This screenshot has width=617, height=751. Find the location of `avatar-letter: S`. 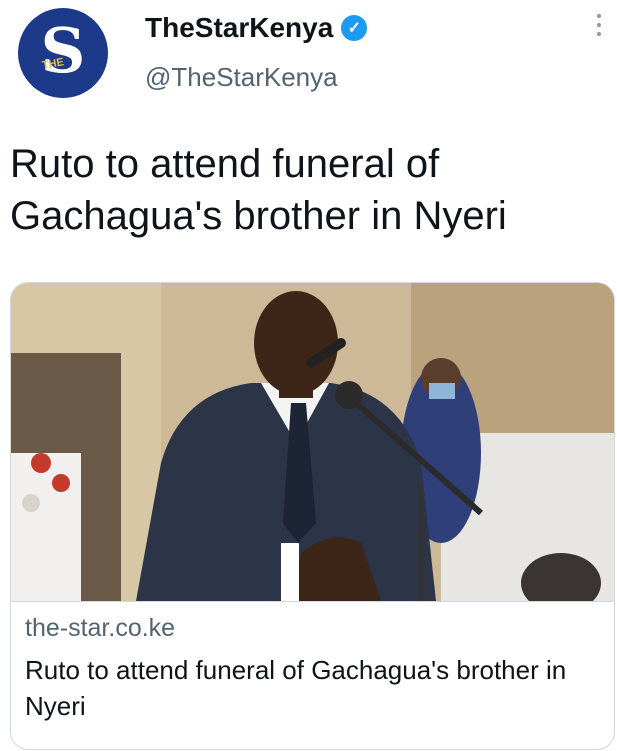

avatar-letter: S is located at coordinates (63, 50).